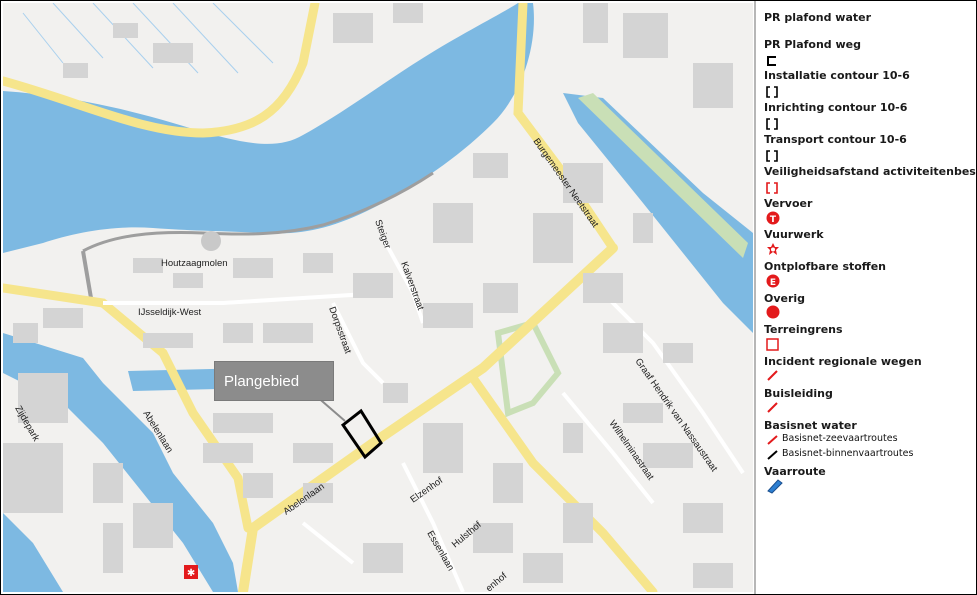 This screenshot has height=595, width=977. I want to click on legend-title-installatie: Installatie contour 10-6, so click(837, 75).